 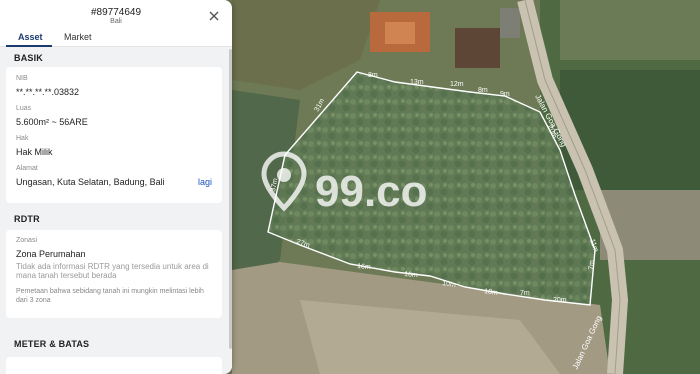 I want to click on meter-card, so click(x=114, y=365).